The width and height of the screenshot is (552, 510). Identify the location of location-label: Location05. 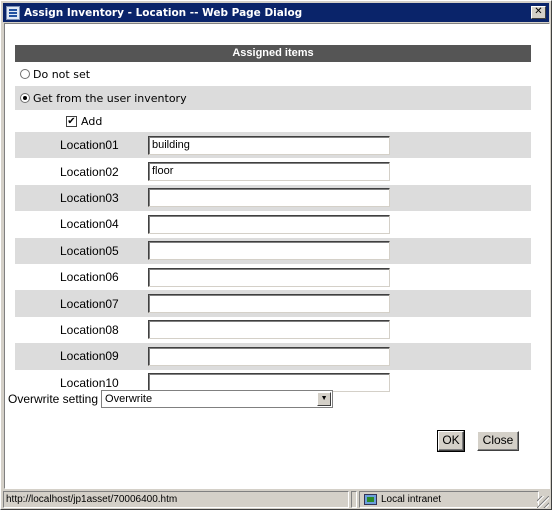
(89, 250).